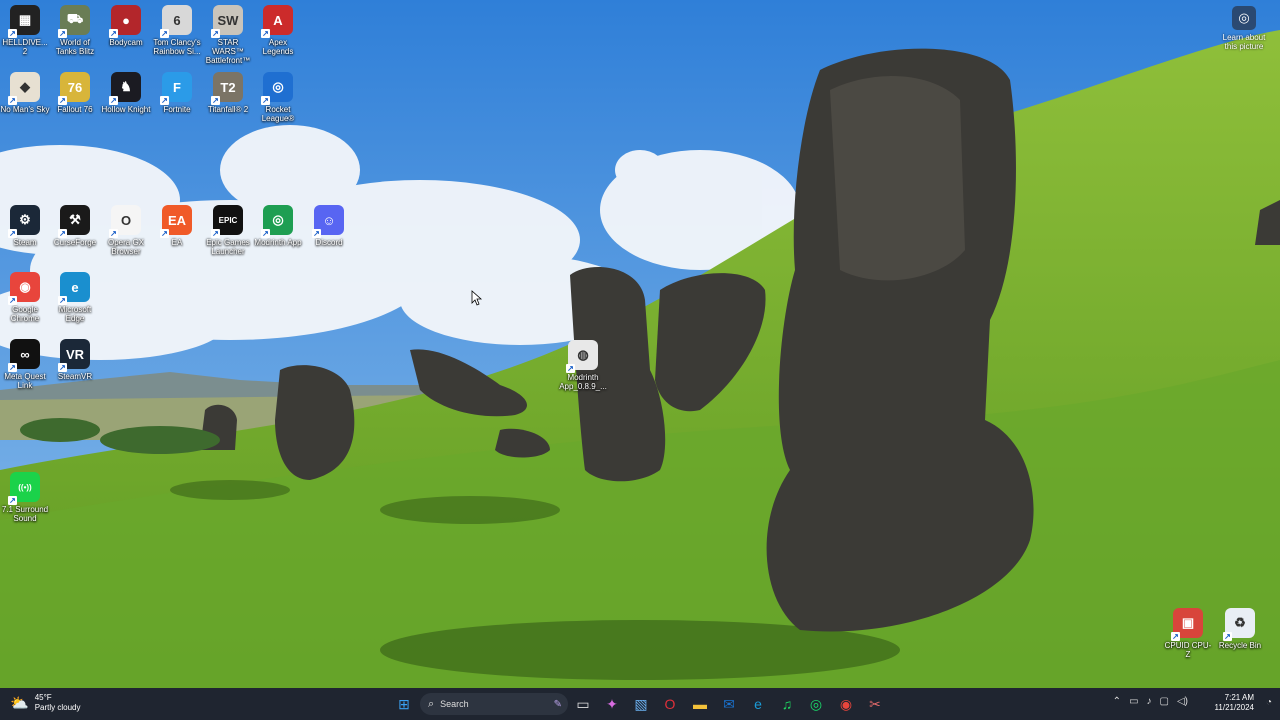 The image size is (1280, 720). Describe the element at coordinates (1149, 701) in the screenshot. I see `microphone-icon: ♪` at that location.